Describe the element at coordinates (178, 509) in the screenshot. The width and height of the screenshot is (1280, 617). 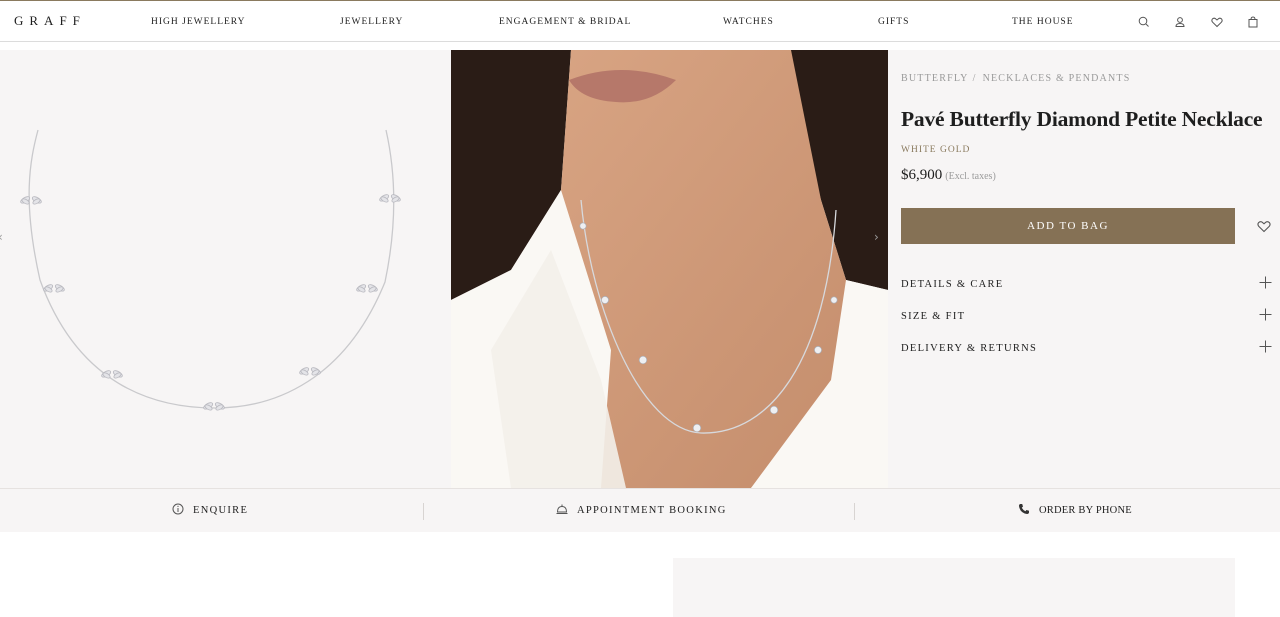
I see `info-icon` at that location.